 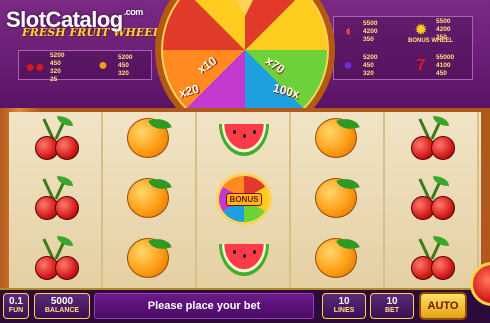 I want to click on orange-icon: ●, so click(x=103, y=65).